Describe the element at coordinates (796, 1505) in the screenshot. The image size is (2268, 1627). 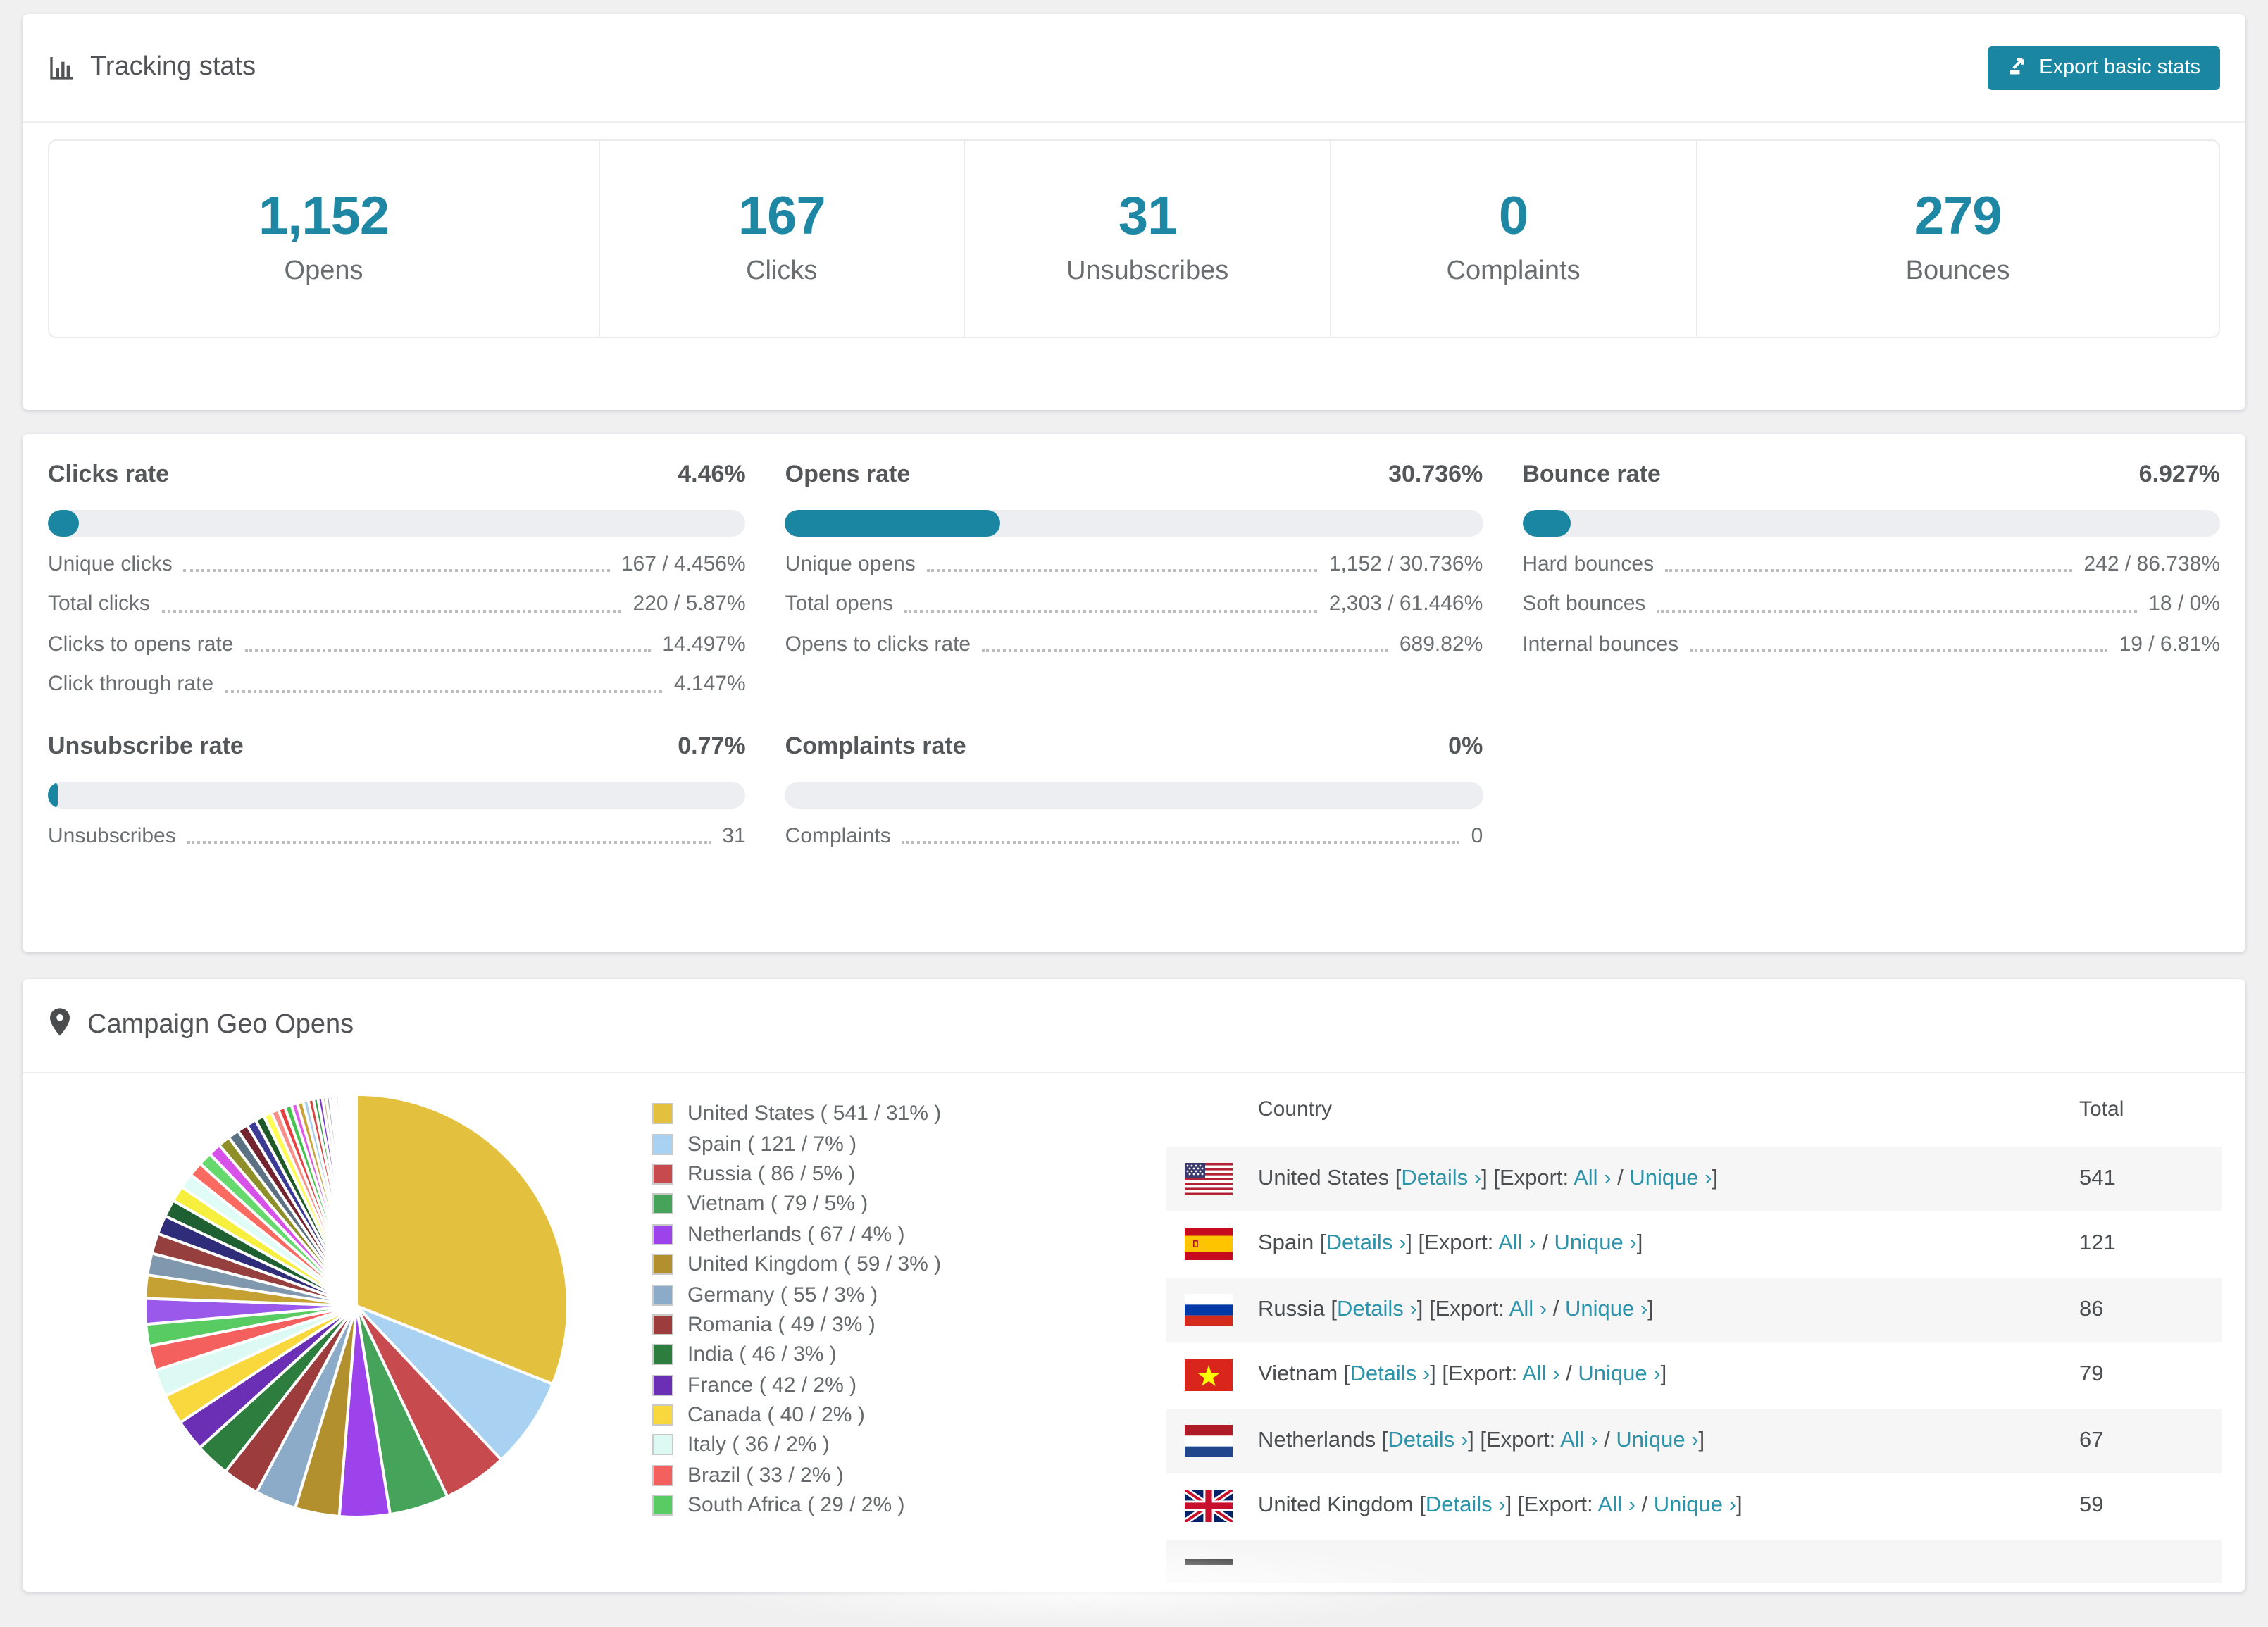
I see `legend-label: South Africa ( 29 / 2% )` at that location.